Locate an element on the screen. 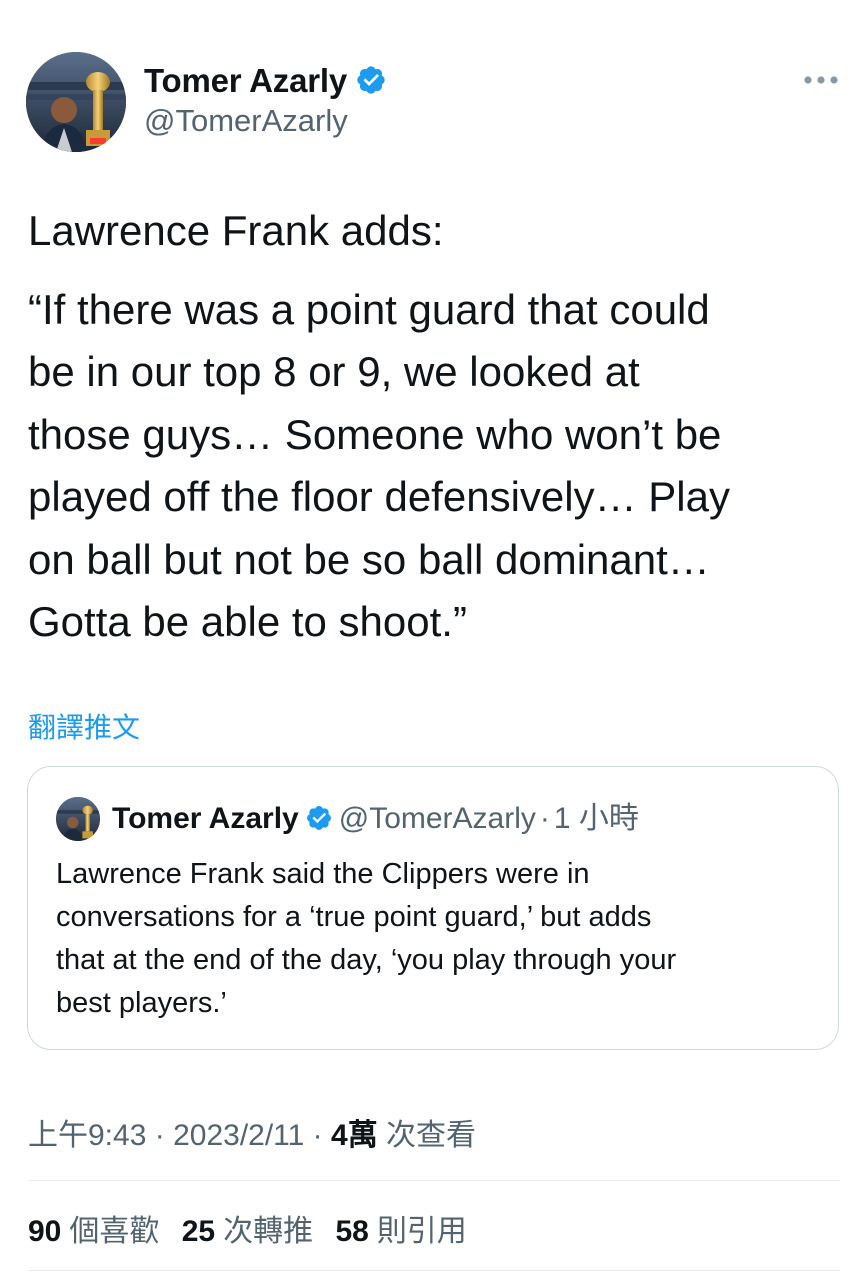  quotes-label: 則引用 is located at coordinates (421, 1231).